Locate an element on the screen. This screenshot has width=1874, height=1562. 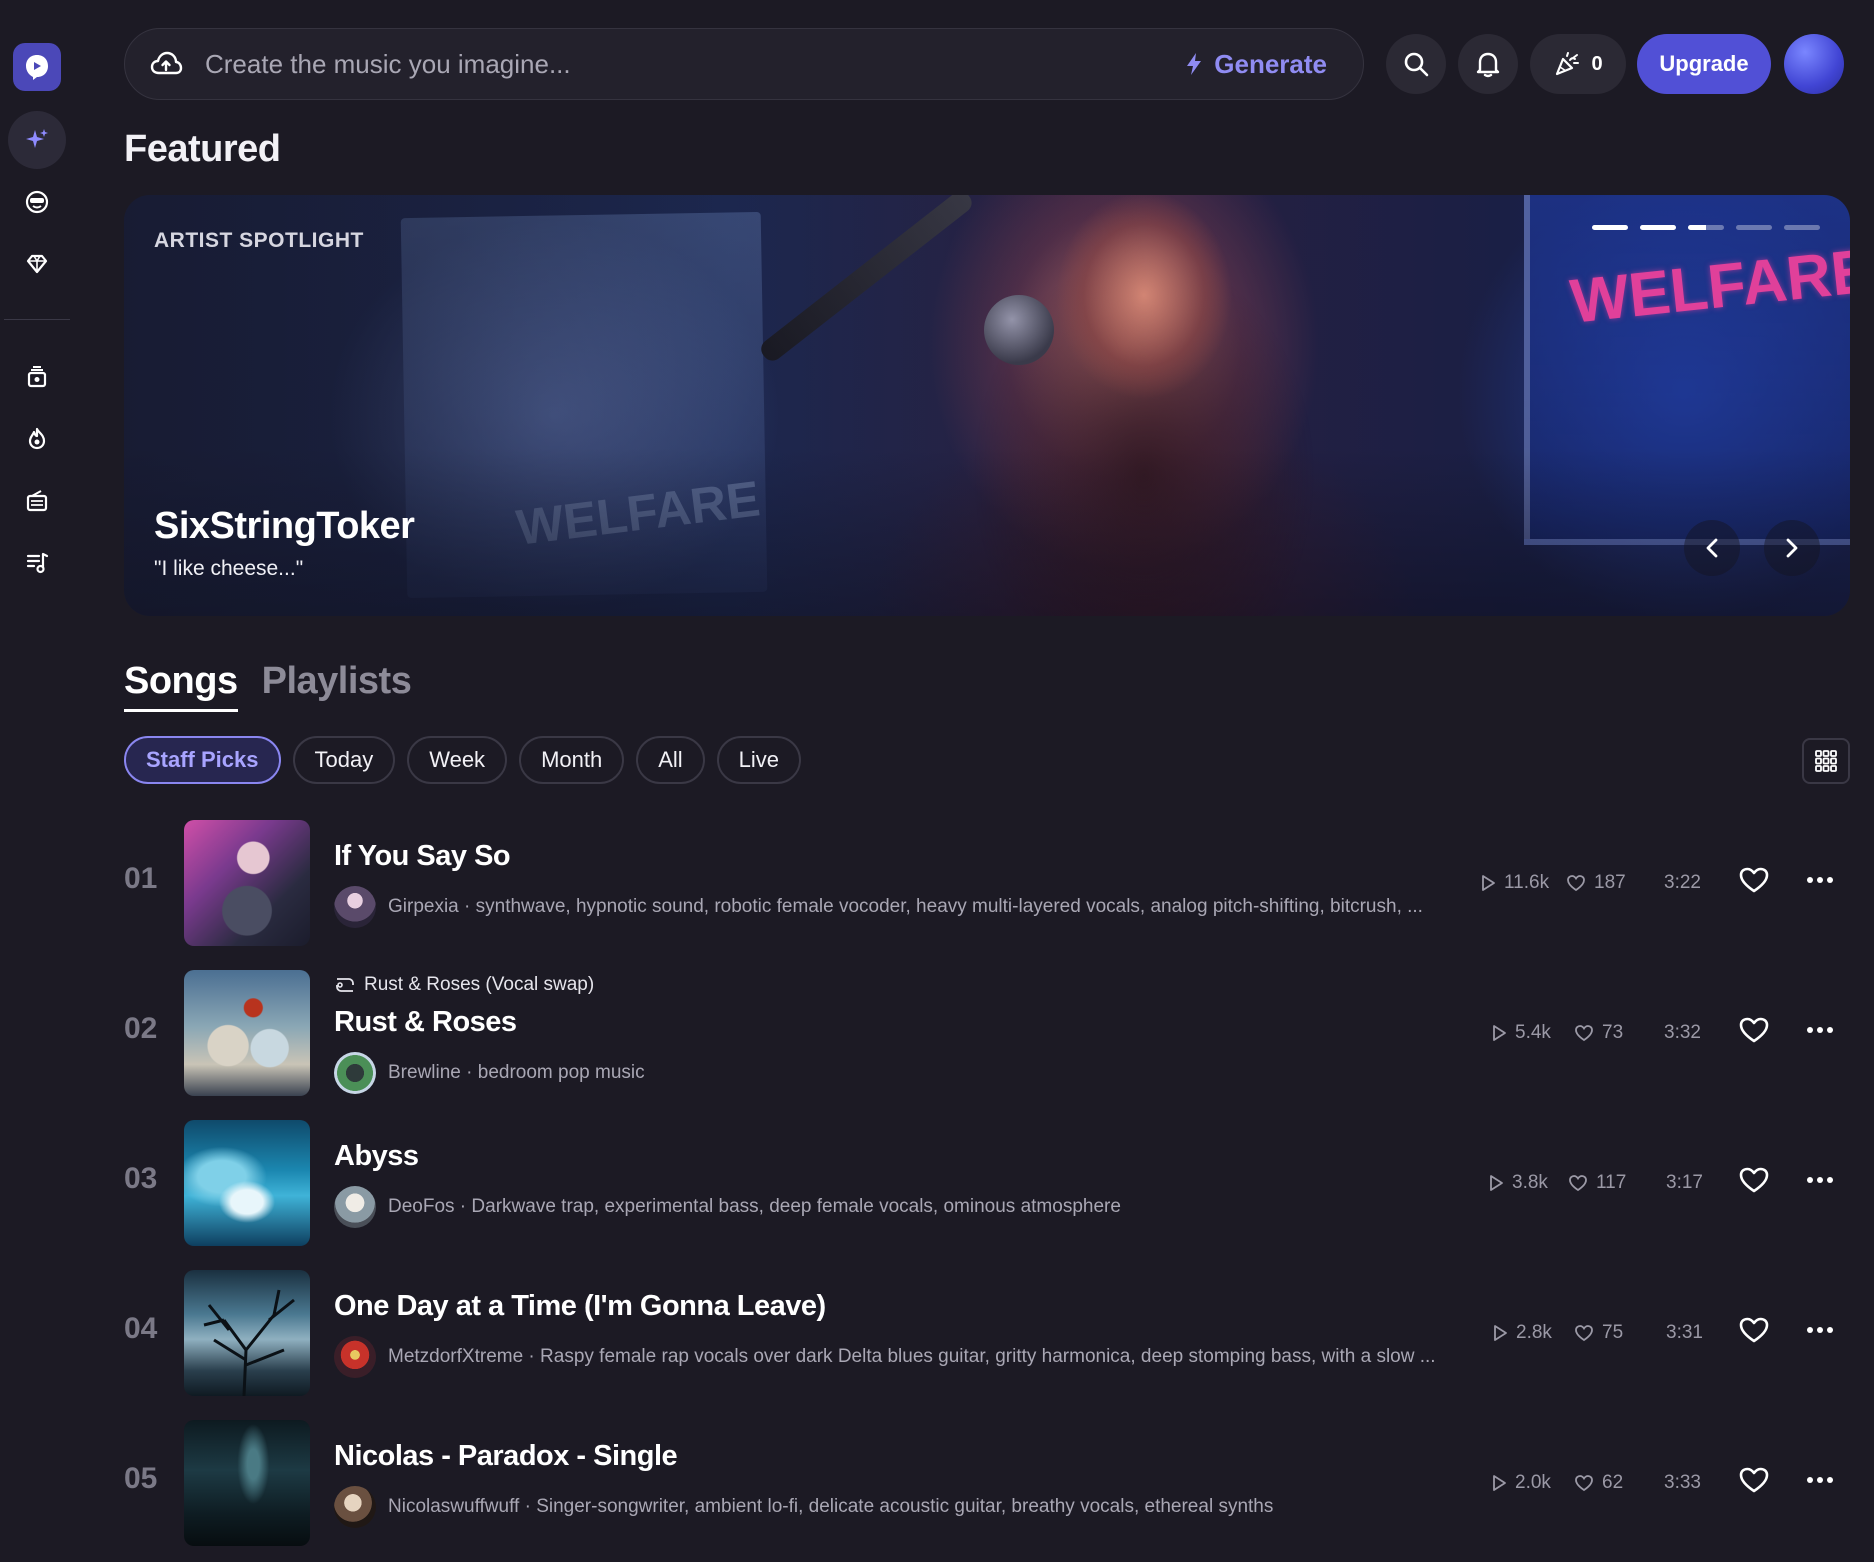
generate-label: Generate is located at coordinates (1270, 63).